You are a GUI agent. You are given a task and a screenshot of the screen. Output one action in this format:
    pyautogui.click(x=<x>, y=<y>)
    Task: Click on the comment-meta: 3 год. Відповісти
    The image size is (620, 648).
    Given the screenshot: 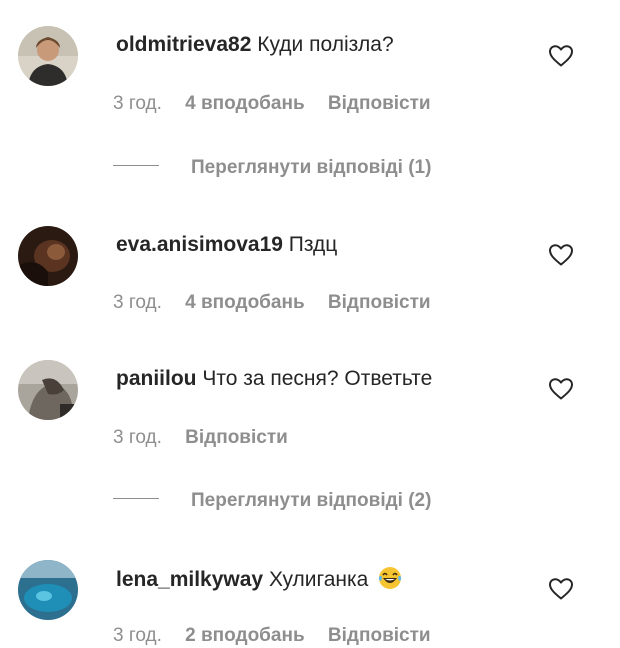 What is the action you would take?
    pyautogui.click(x=209, y=438)
    